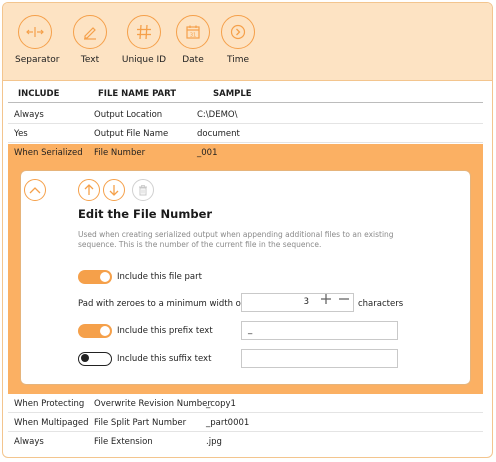 This screenshot has width=496, height=462. What do you see at coordinates (217, 115) in the screenshot?
I see `row-sample: C:\DEMO\` at bounding box center [217, 115].